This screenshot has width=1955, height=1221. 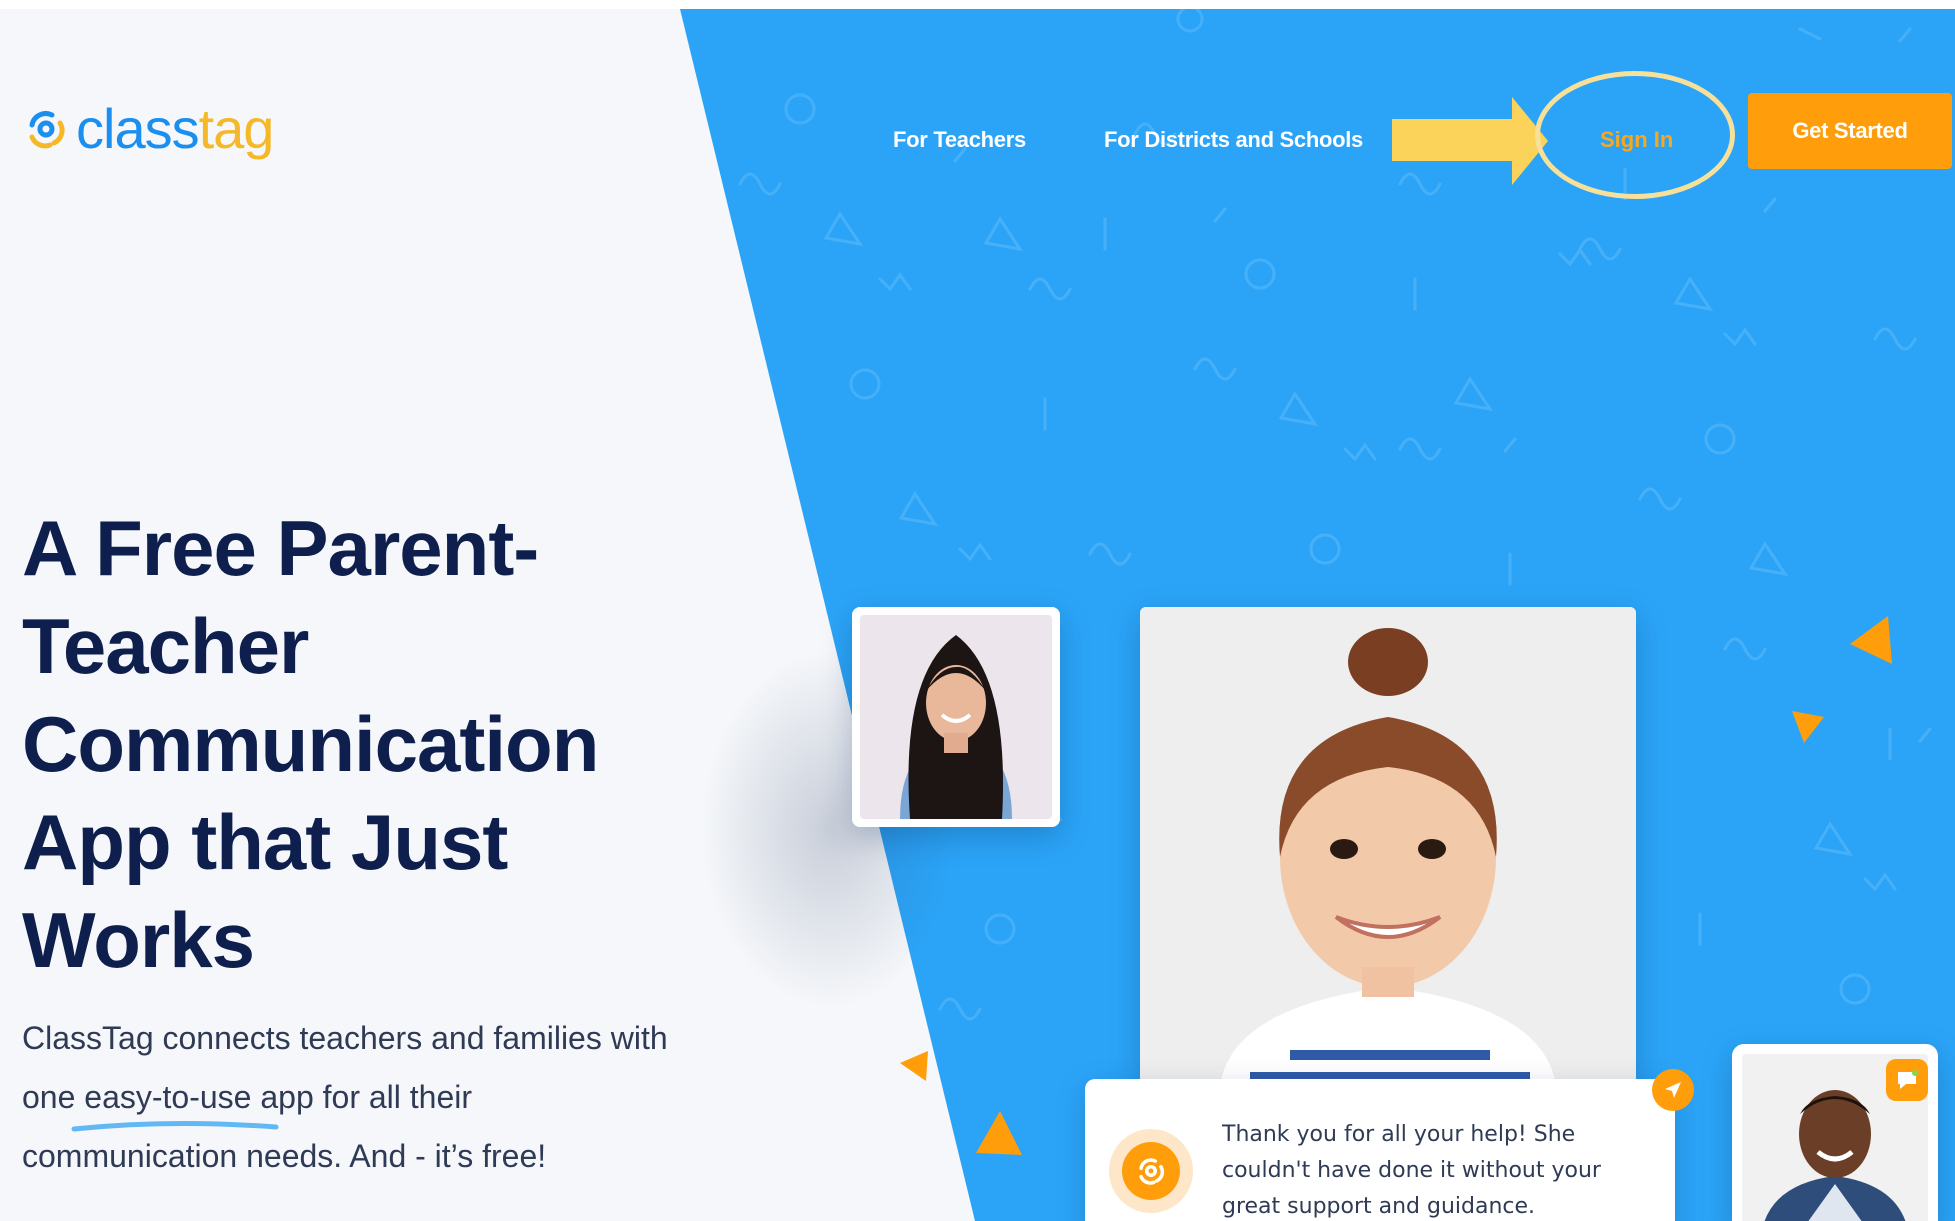 I want to click on classtag-avatar-icon, so click(x=1151, y=1171).